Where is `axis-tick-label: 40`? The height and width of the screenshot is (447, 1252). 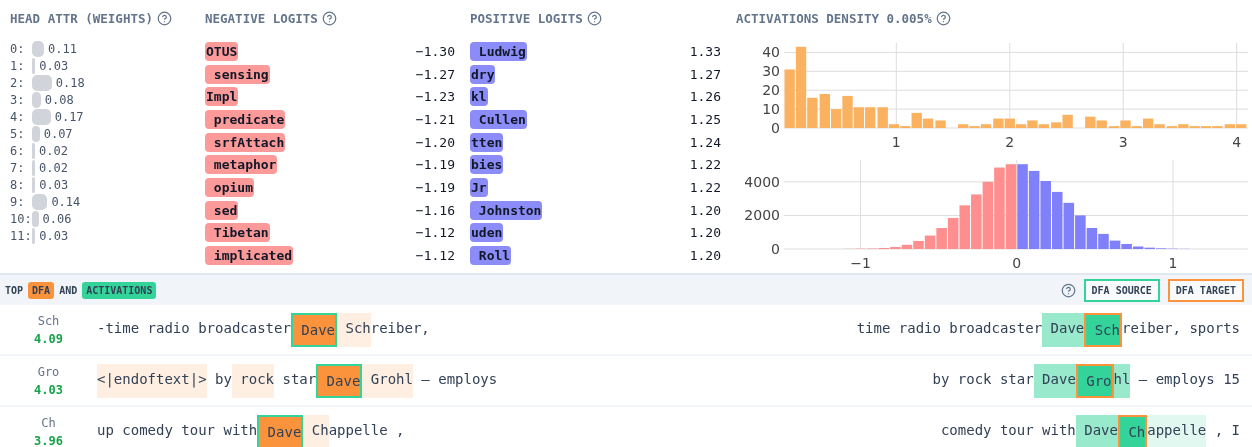 axis-tick-label: 40 is located at coordinates (771, 52).